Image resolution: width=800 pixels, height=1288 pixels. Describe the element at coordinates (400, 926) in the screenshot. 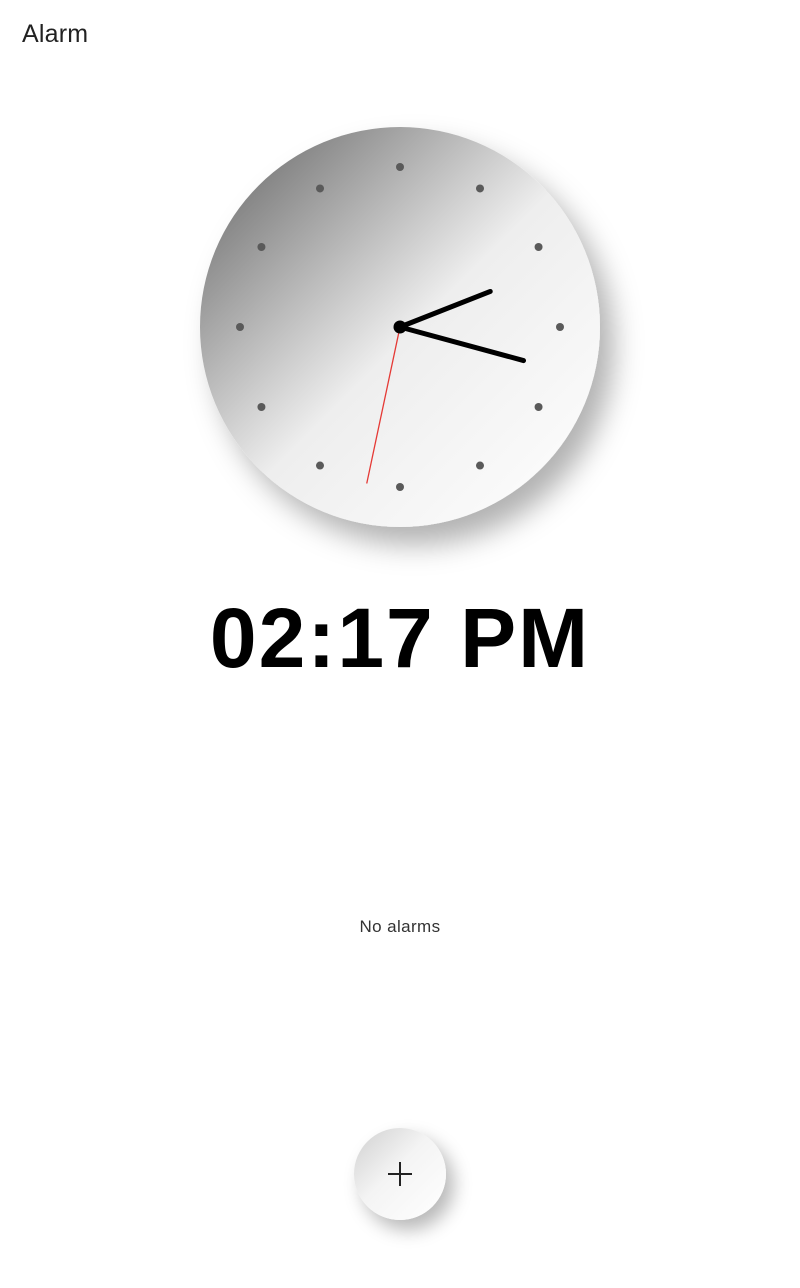

I see `empty-alarms-message: No alarms` at that location.